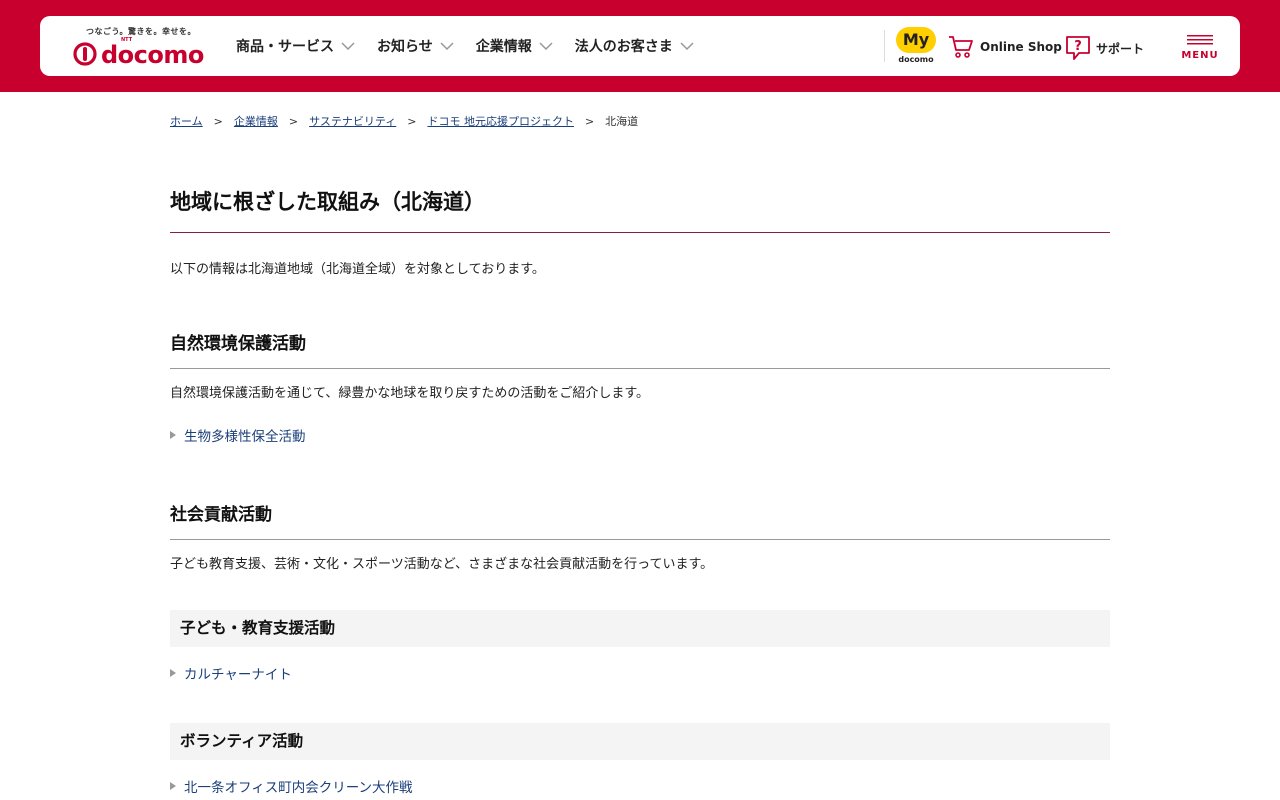 Image resolution: width=1280 pixels, height=800 pixels. What do you see at coordinates (352, 121) in the screenshot?
I see `breadcrumb-sustainability: サステナビリティ` at bounding box center [352, 121].